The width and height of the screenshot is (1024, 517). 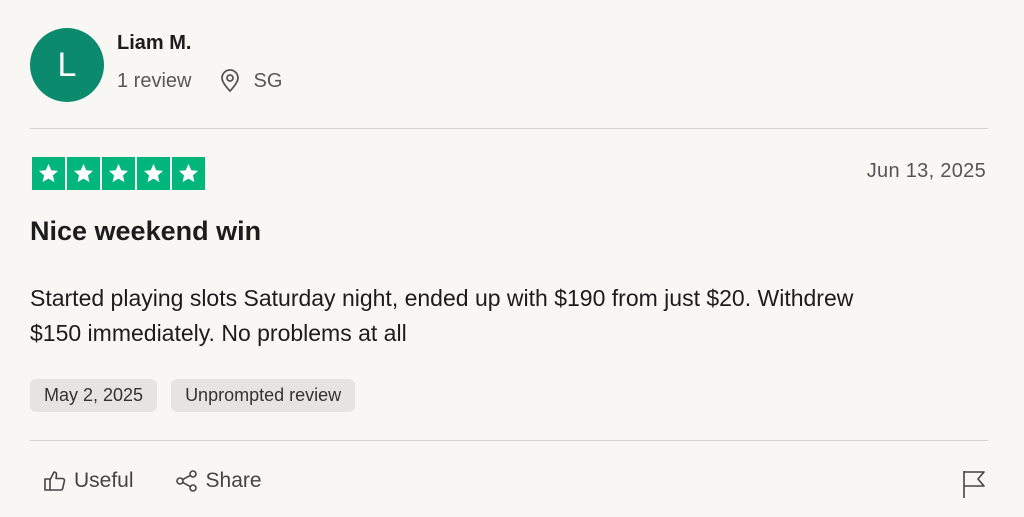 What do you see at coordinates (55, 481) in the screenshot?
I see `thumbs-up-icon` at bounding box center [55, 481].